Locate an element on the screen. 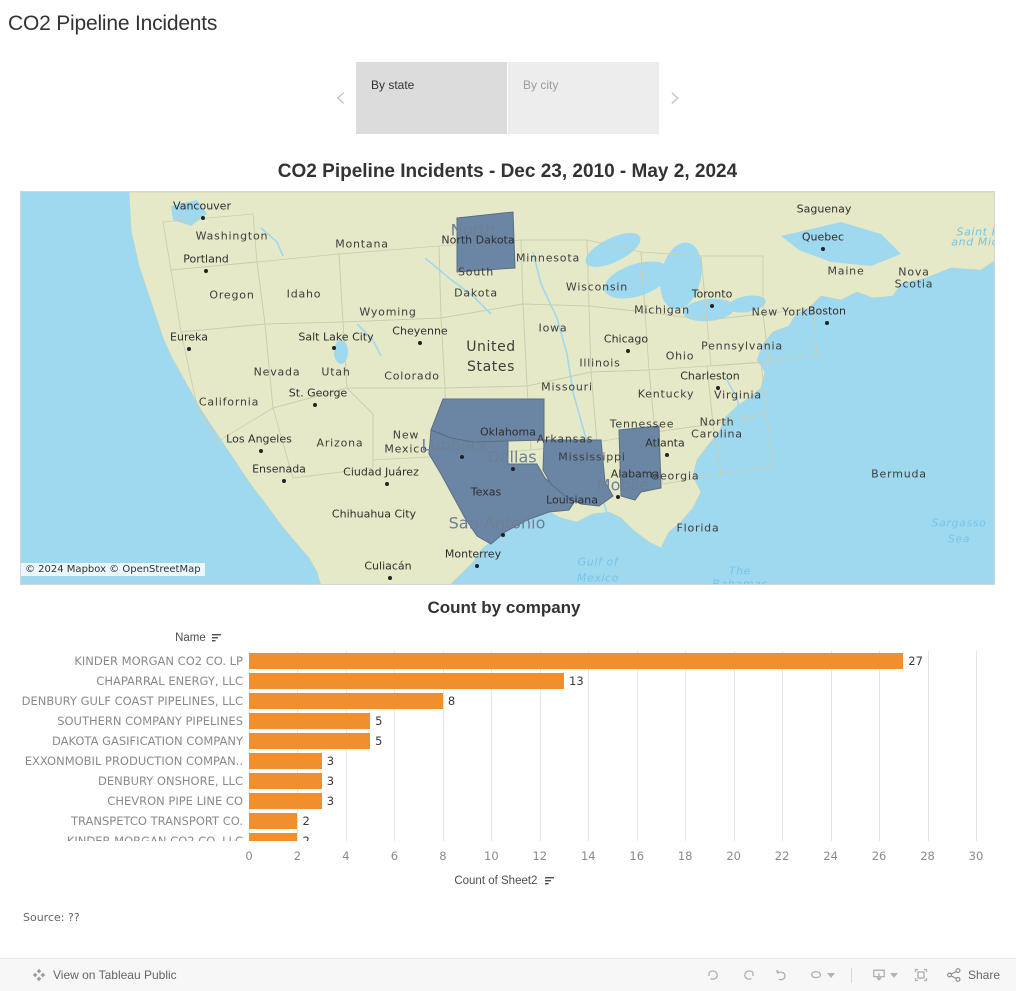 This screenshot has width=1016, height=991. revert-button is located at coordinates (782, 975).